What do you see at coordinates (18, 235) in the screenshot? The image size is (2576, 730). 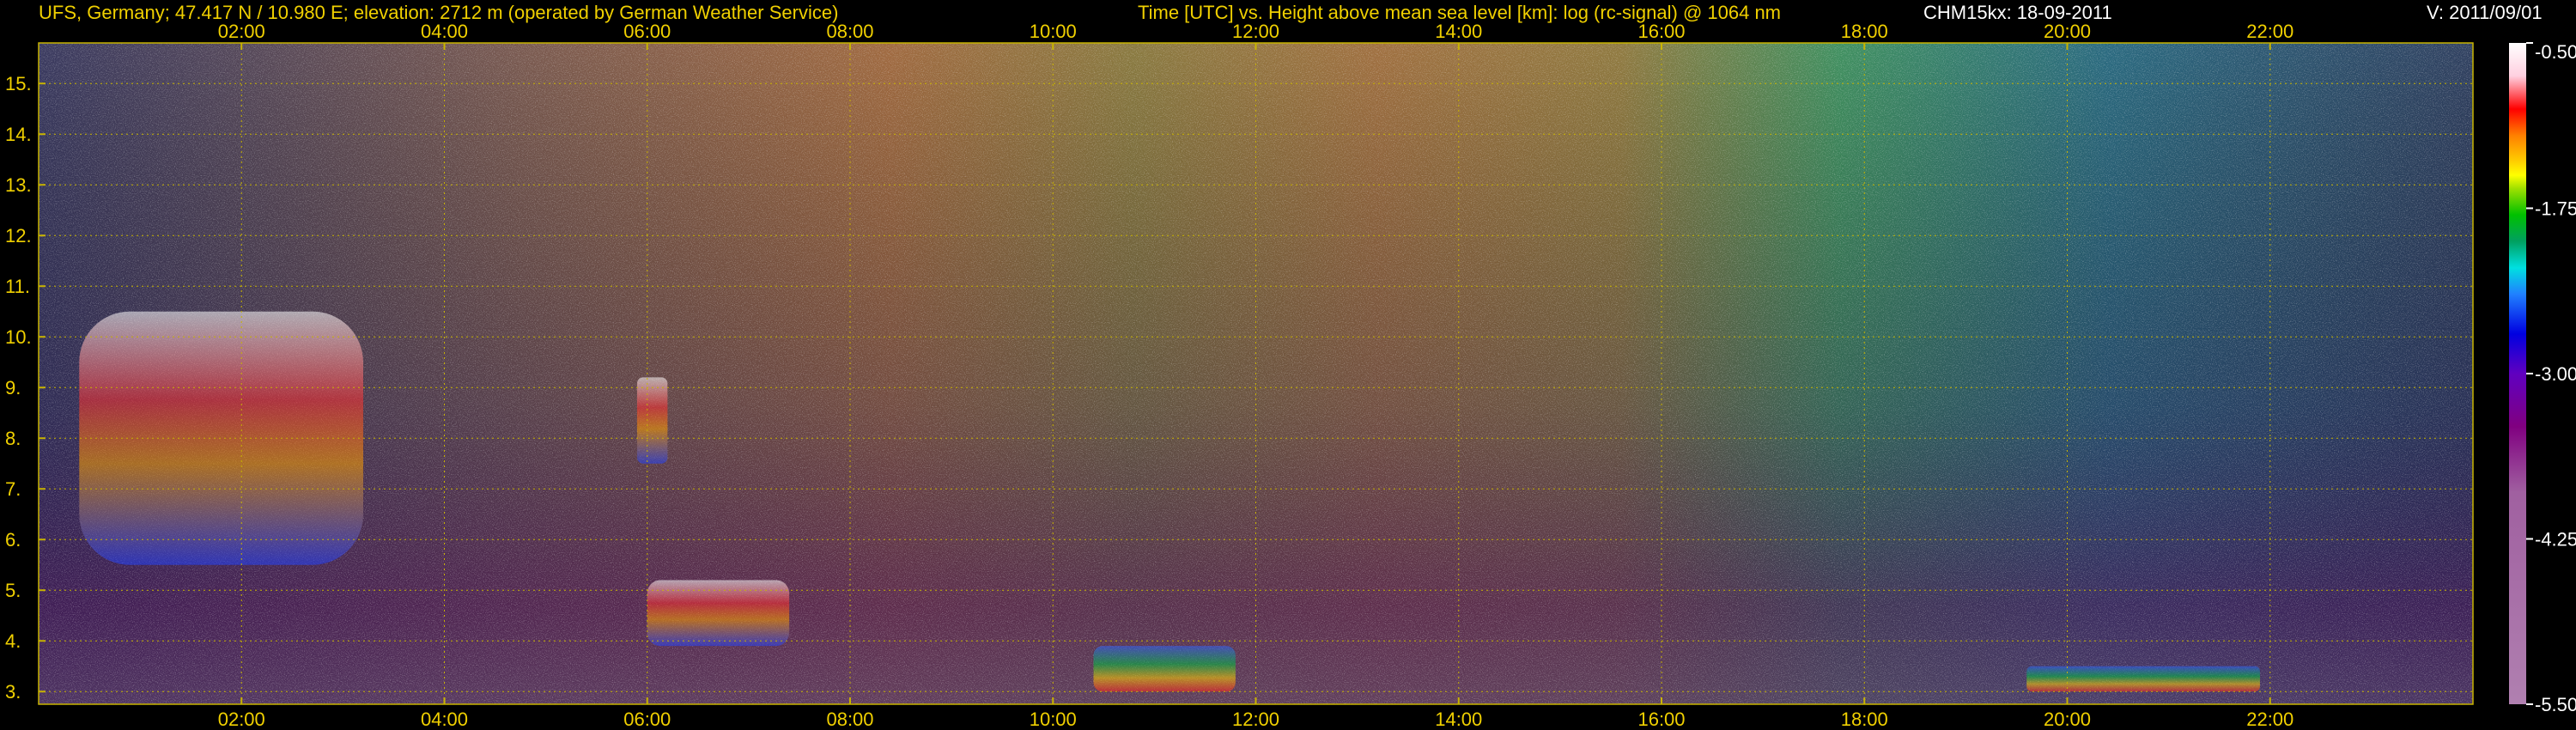 I see `y-tick-label: 12.` at bounding box center [18, 235].